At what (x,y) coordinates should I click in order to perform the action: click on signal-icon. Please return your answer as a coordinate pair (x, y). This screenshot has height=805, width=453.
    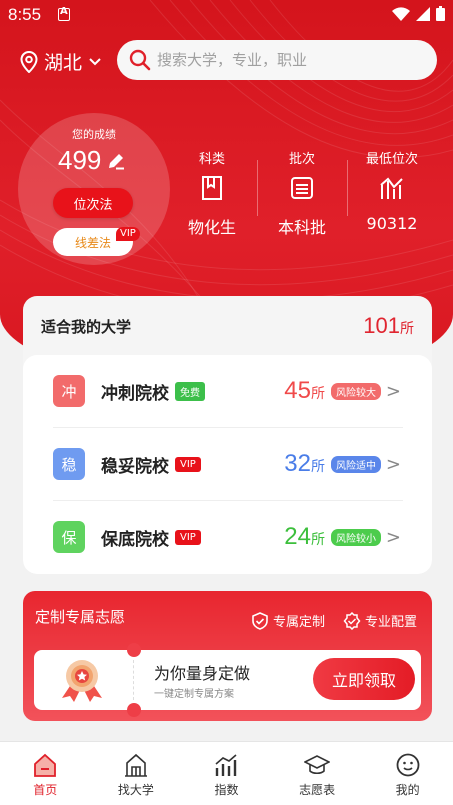
    Looking at the image, I should click on (423, 13).